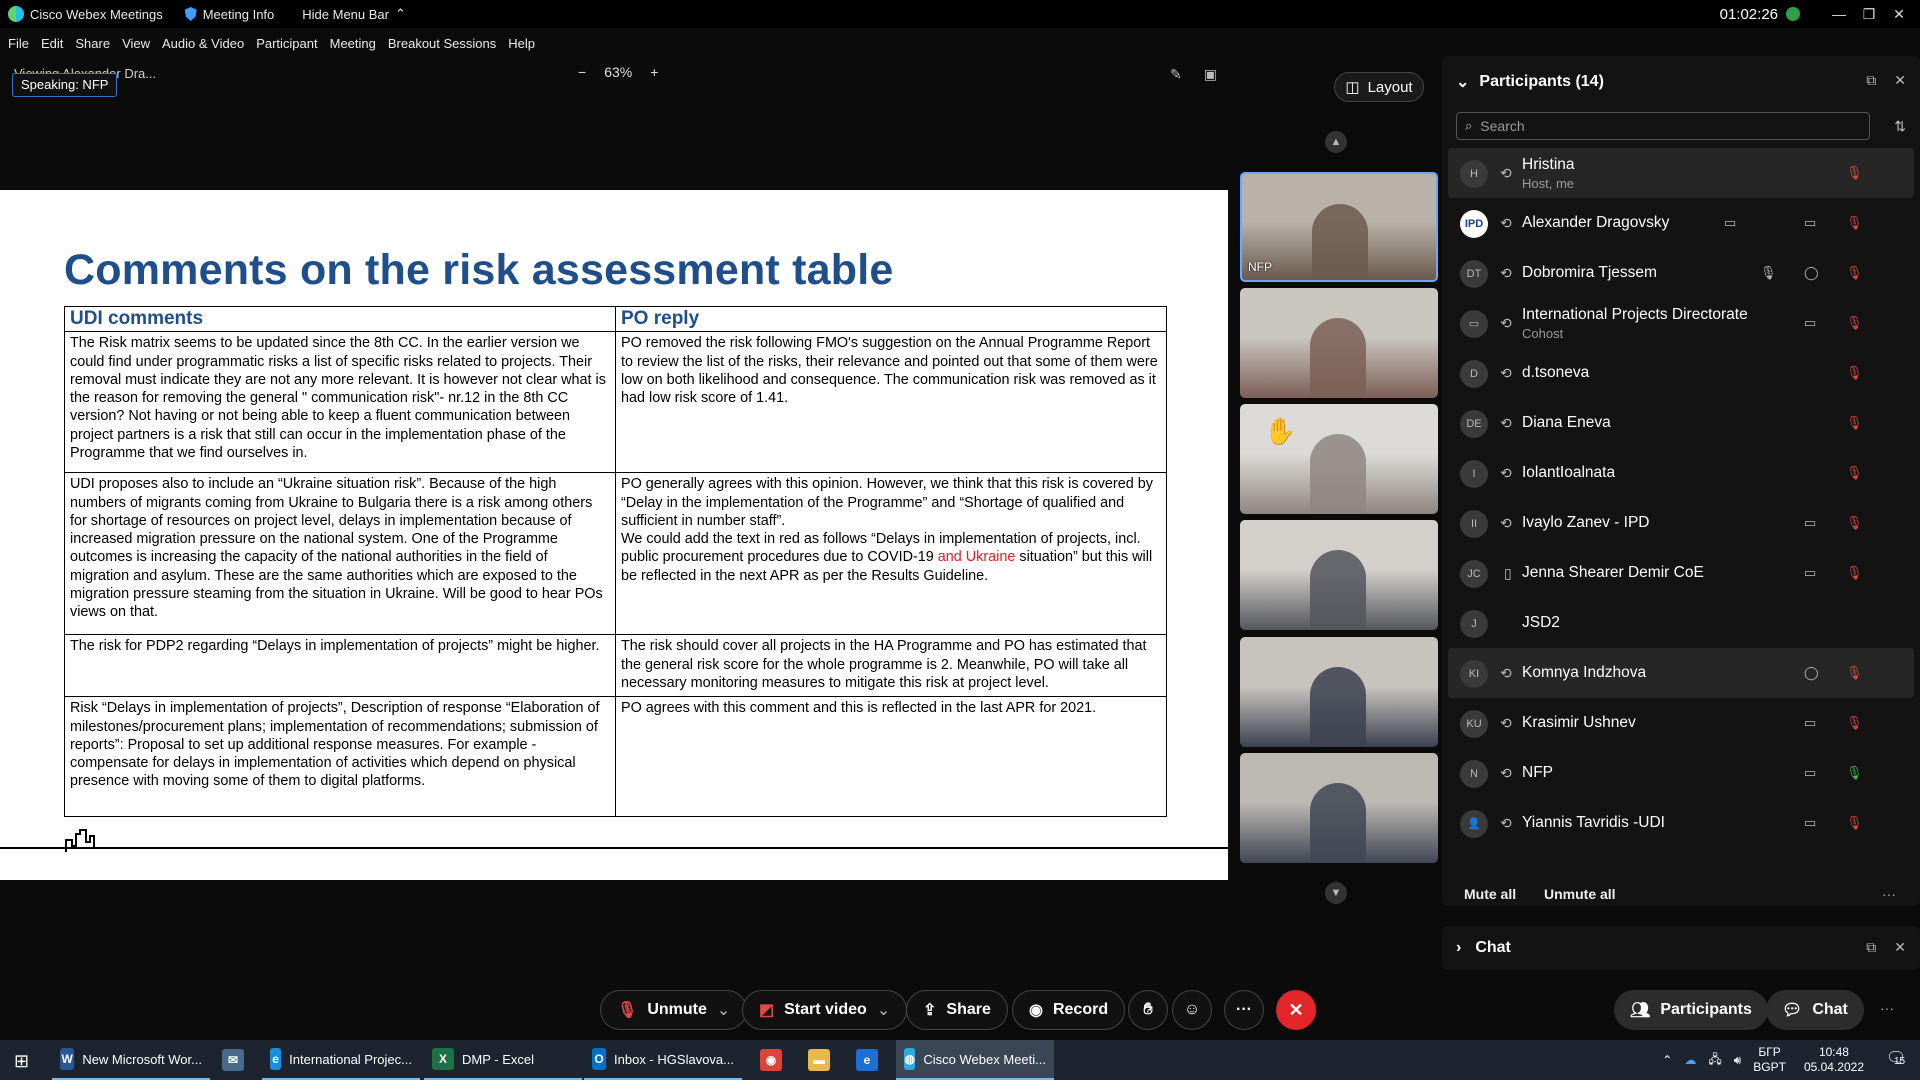 The height and width of the screenshot is (1080, 1920). What do you see at coordinates (1738, 1060) in the screenshot?
I see `volume-icon: 🔊︎` at bounding box center [1738, 1060].